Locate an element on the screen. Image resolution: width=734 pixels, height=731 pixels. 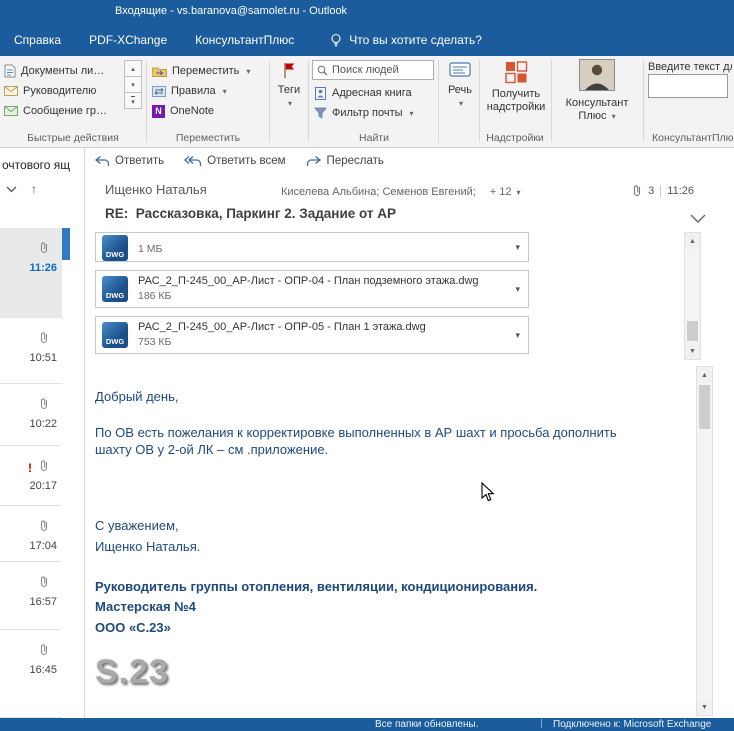
forward-icon is located at coordinates (313, 160).